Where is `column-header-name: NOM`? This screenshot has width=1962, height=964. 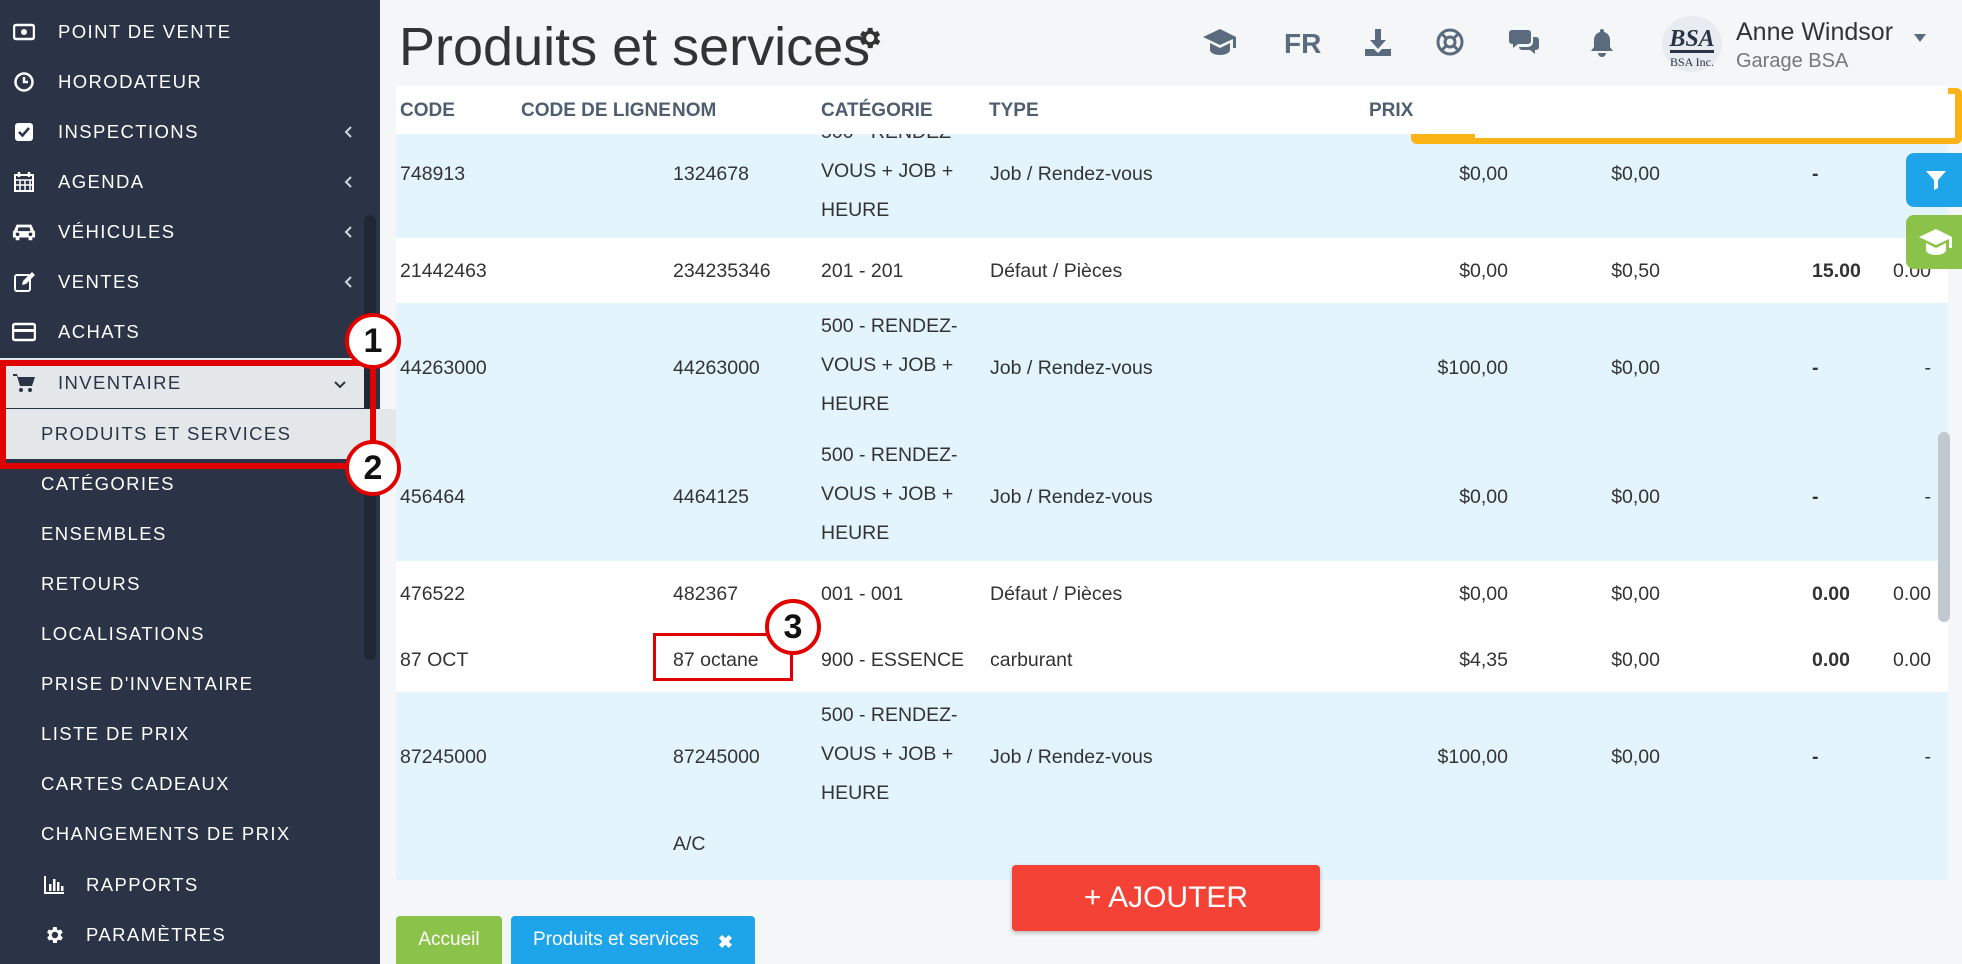
column-header-name: NOM is located at coordinates (694, 111).